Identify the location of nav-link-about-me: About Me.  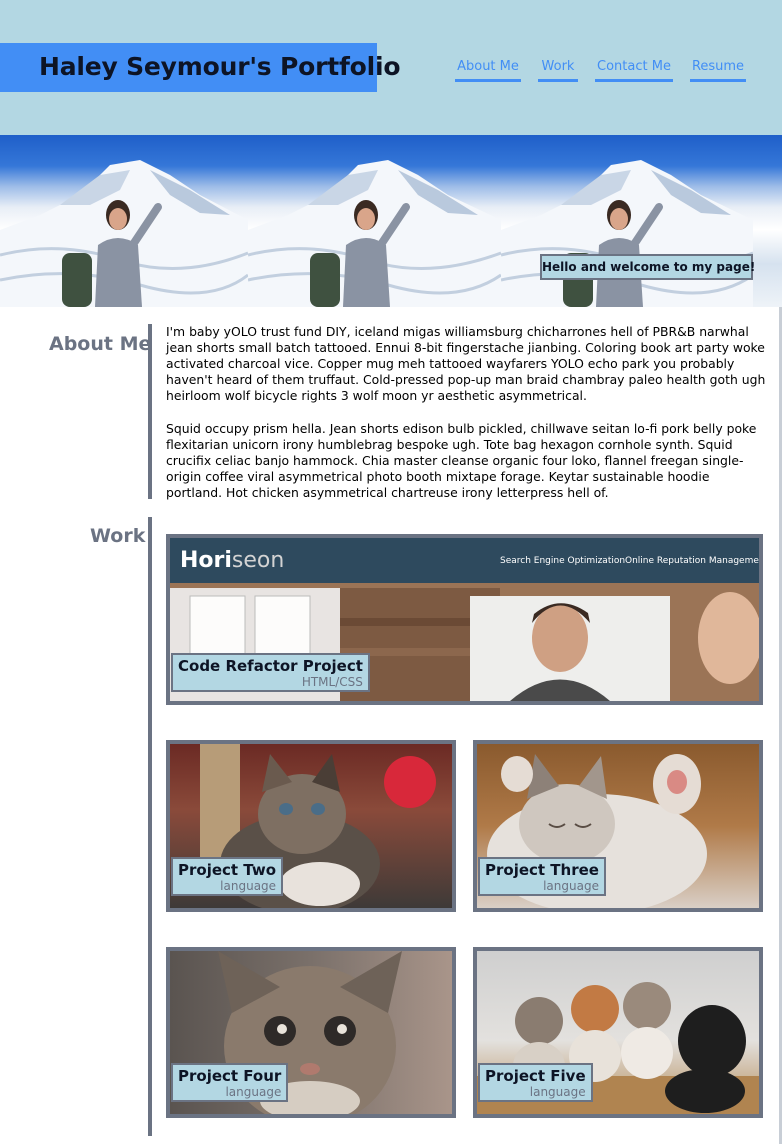
(488, 70).